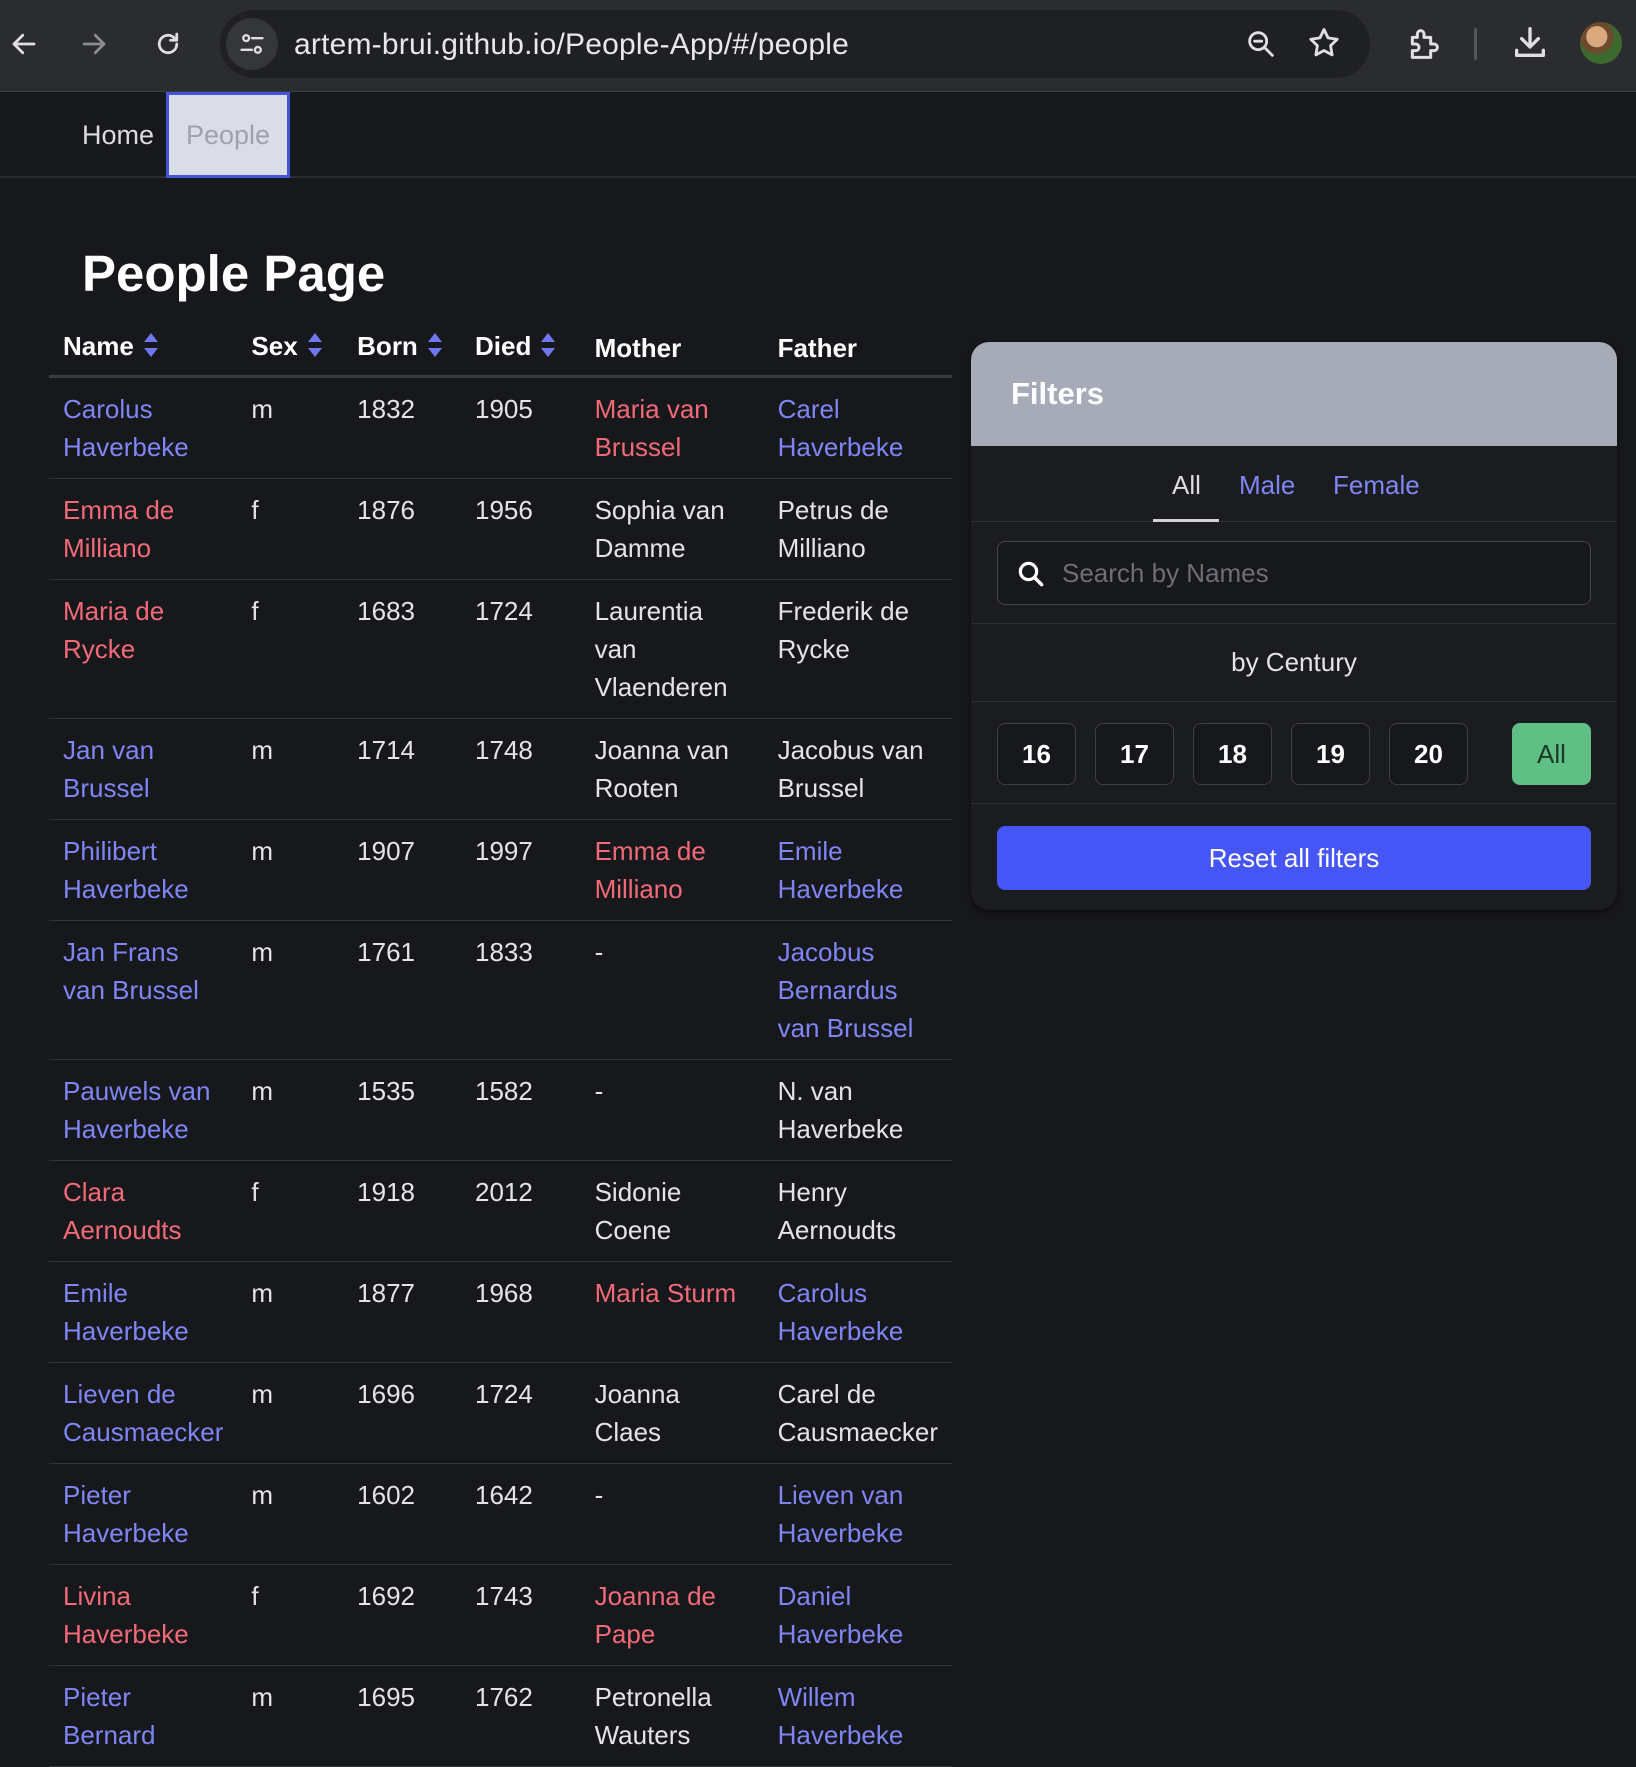 This screenshot has width=1636, height=1767. Describe the element at coordinates (672, 649) in the screenshot. I see `cell-mother: Laurentia van Vlaenderen` at that location.